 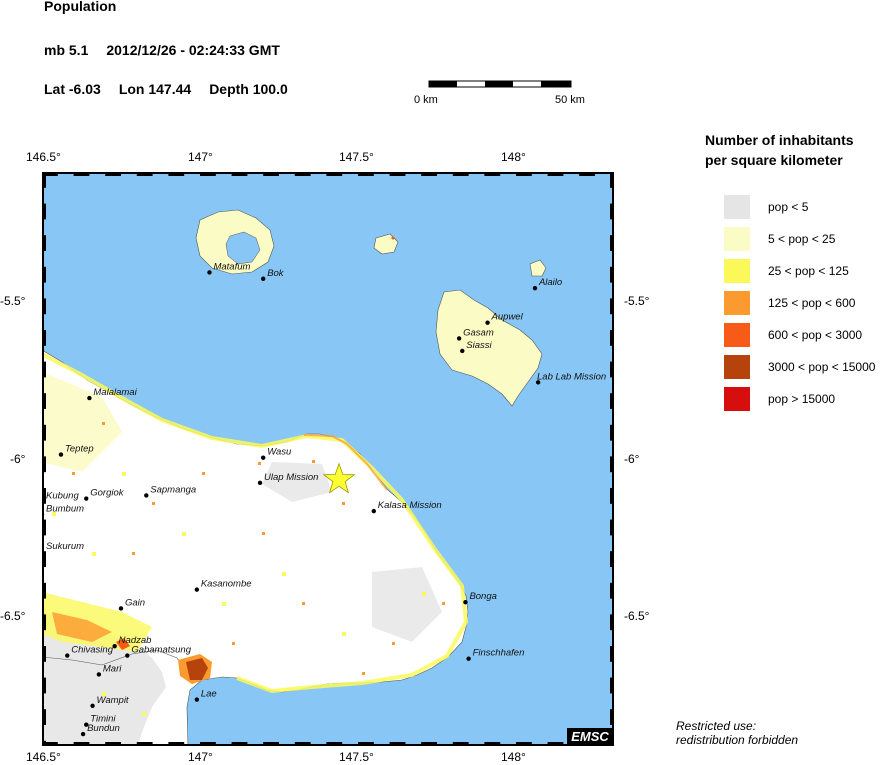 What do you see at coordinates (200, 757) in the screenshot?
I see `lon-tick-label-bottom: 147°` at bounding box center [200, 757].